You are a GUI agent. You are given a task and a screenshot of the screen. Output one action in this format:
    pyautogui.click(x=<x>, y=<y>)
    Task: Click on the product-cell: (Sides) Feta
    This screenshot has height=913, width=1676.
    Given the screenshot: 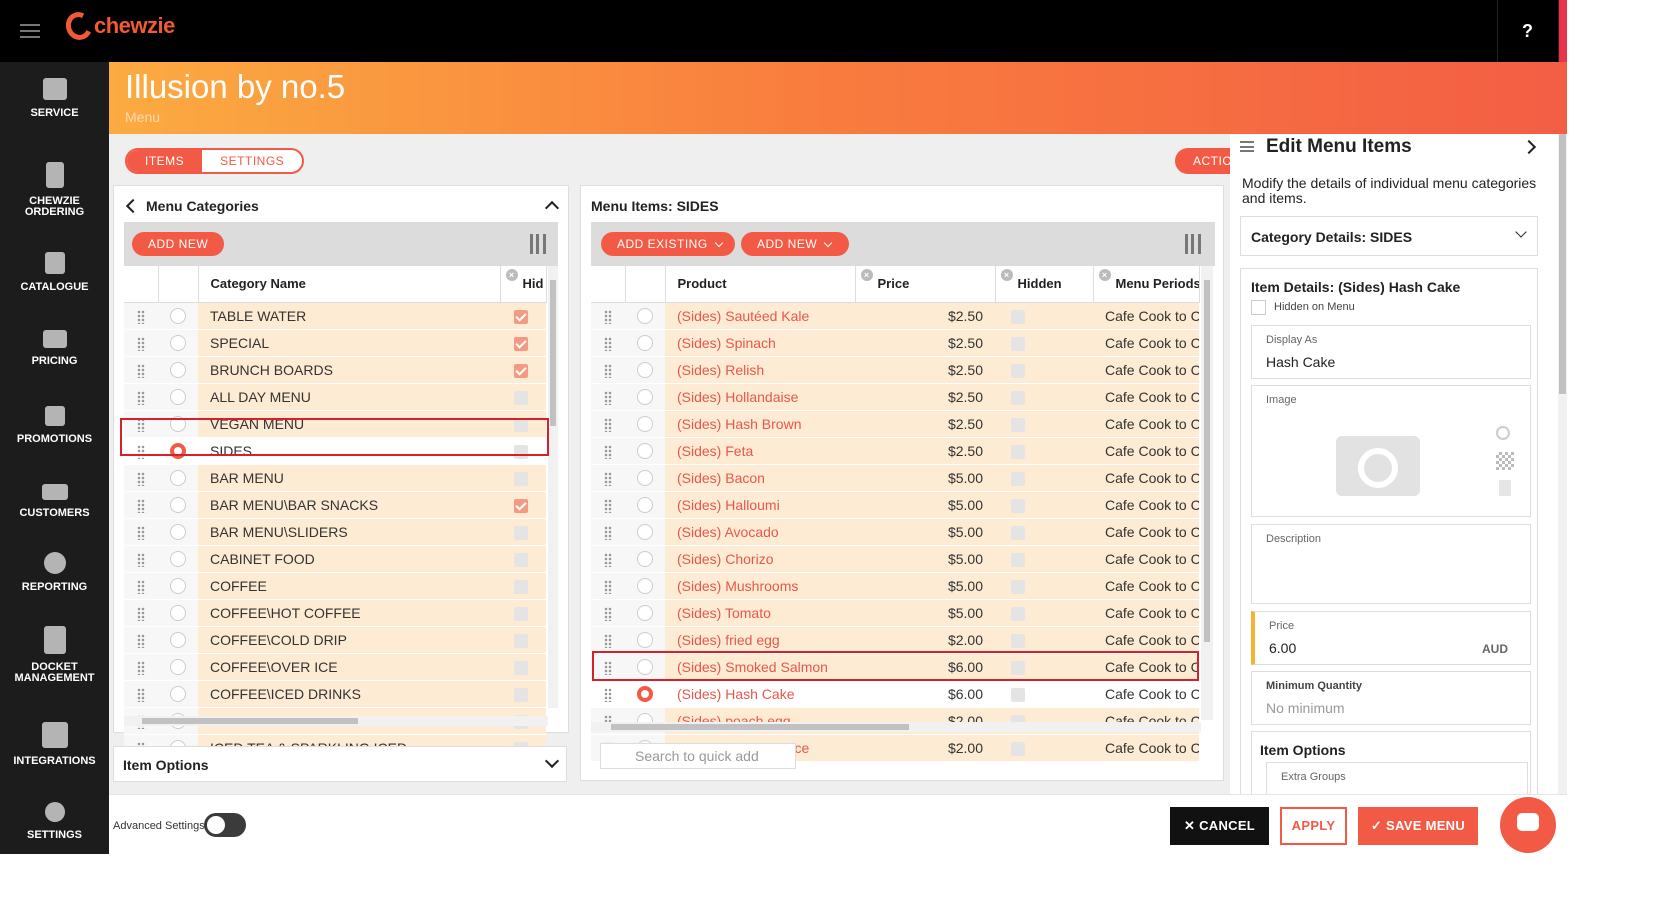 What is the action you would take?
    pyautogui.click(x=760, y=451)
    